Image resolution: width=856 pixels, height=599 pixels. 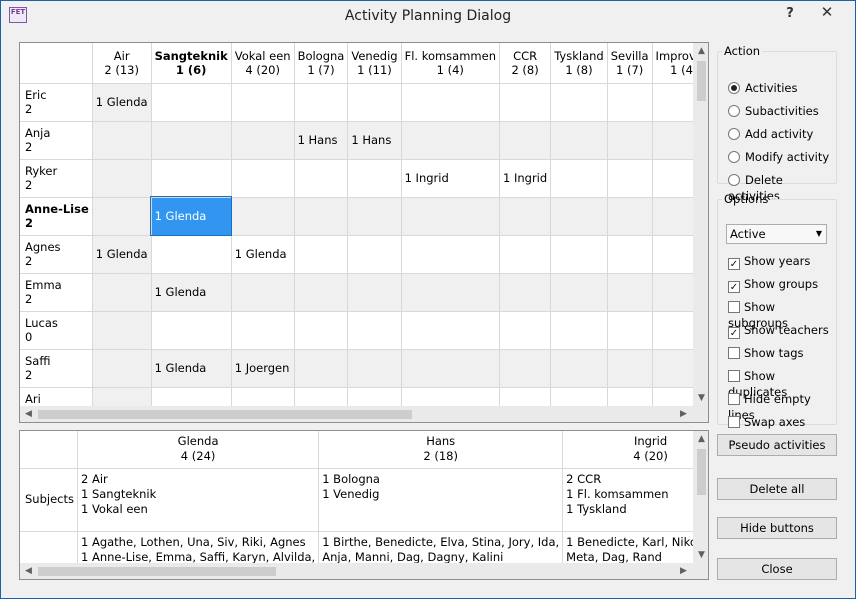 What do you see at coordinates (701, 81) in the screenshot?
I see `scroll-thumb` at bounding box center [701, 81].